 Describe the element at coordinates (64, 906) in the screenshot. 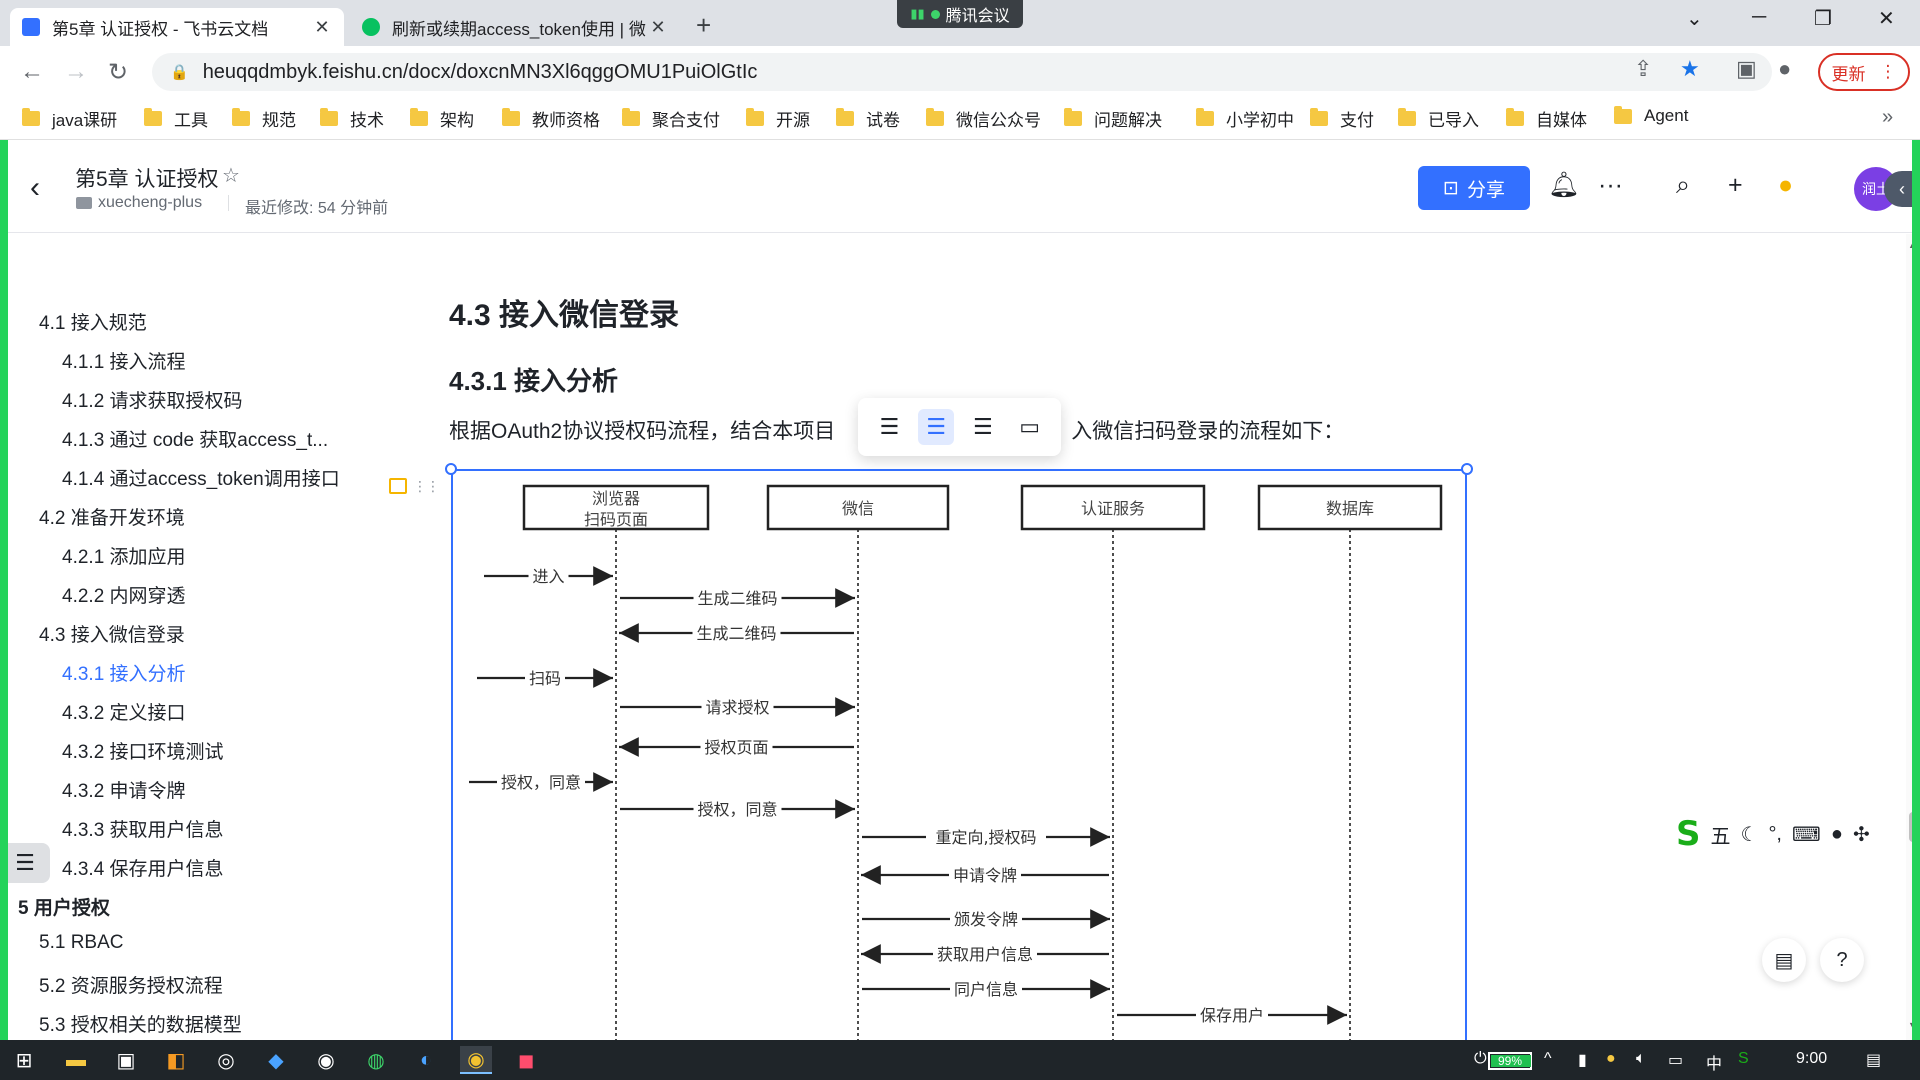

I see `outline-item: 5 用户授权` at that location.